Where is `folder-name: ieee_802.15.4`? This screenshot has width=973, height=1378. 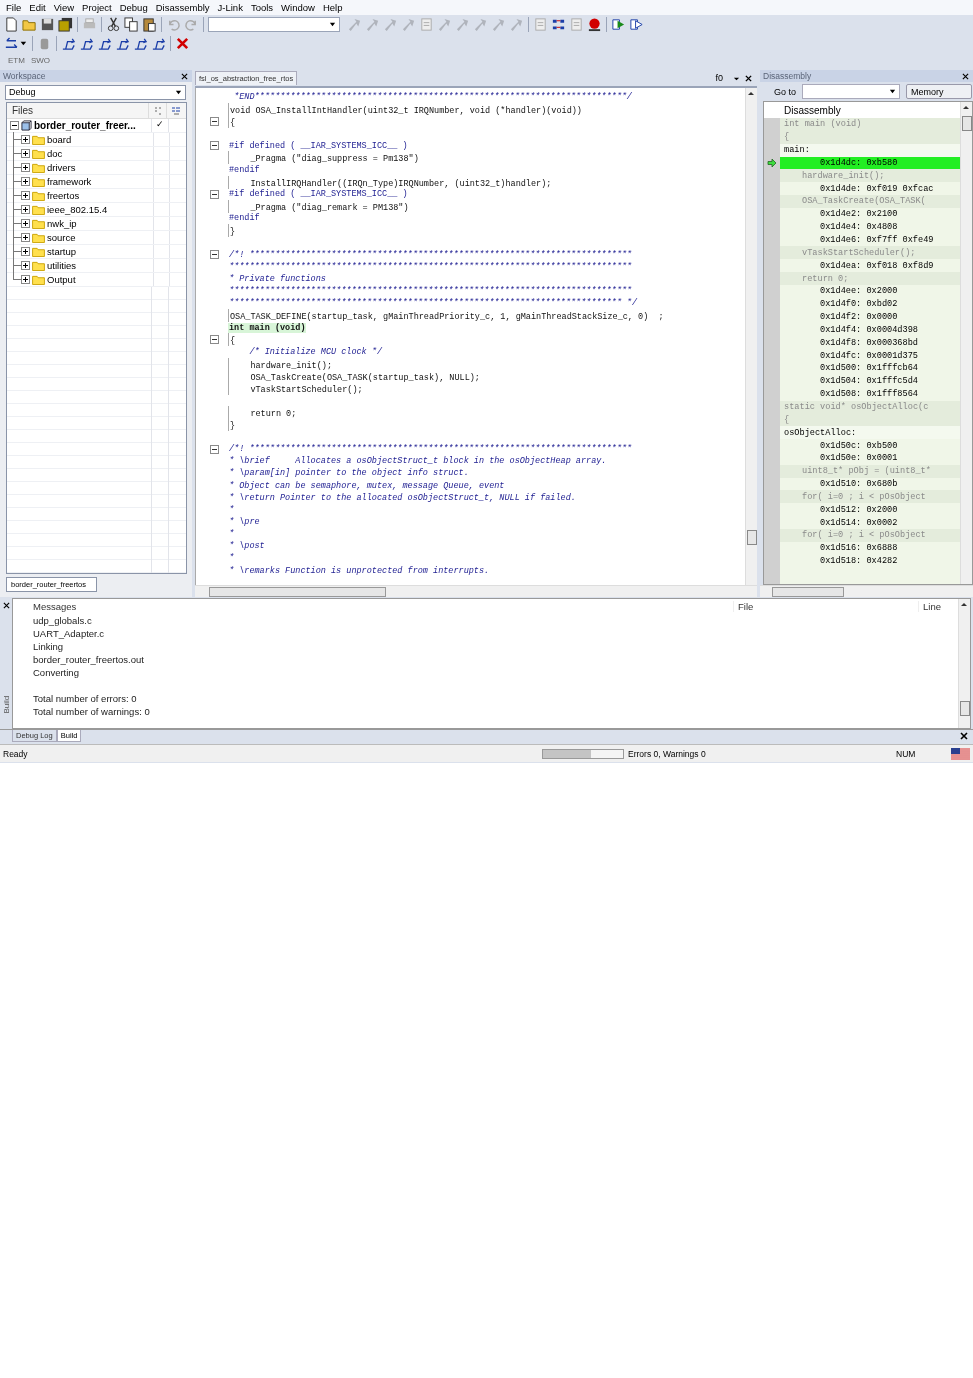
folder-name: ieee_802.15.4 is located at coordinates (77, 209).